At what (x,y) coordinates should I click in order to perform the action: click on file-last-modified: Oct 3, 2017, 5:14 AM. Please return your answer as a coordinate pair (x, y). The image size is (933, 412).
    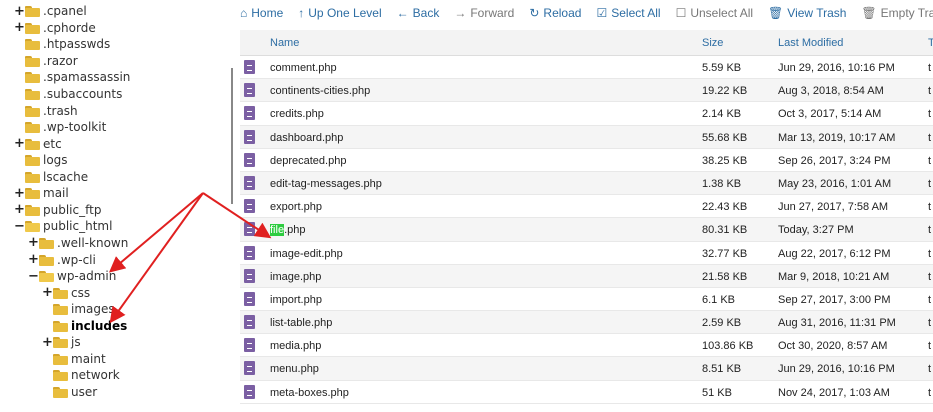
    Looking at the image, I should click on (830, 114).